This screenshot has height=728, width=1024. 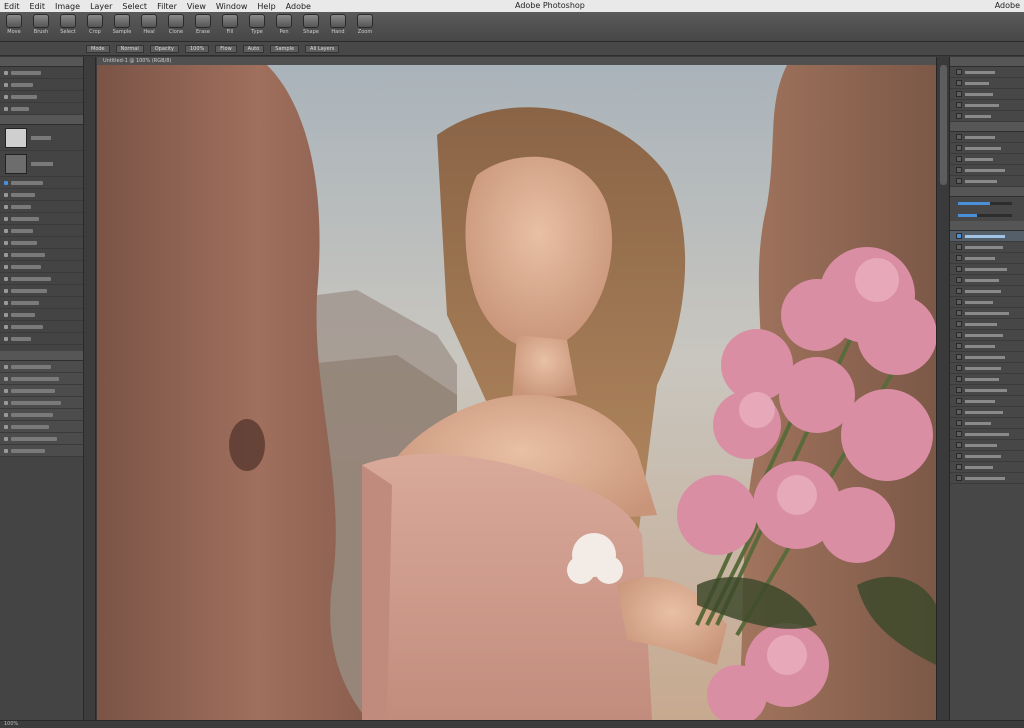 I want to click on layer-row-selected, so click(x=987, y=236).